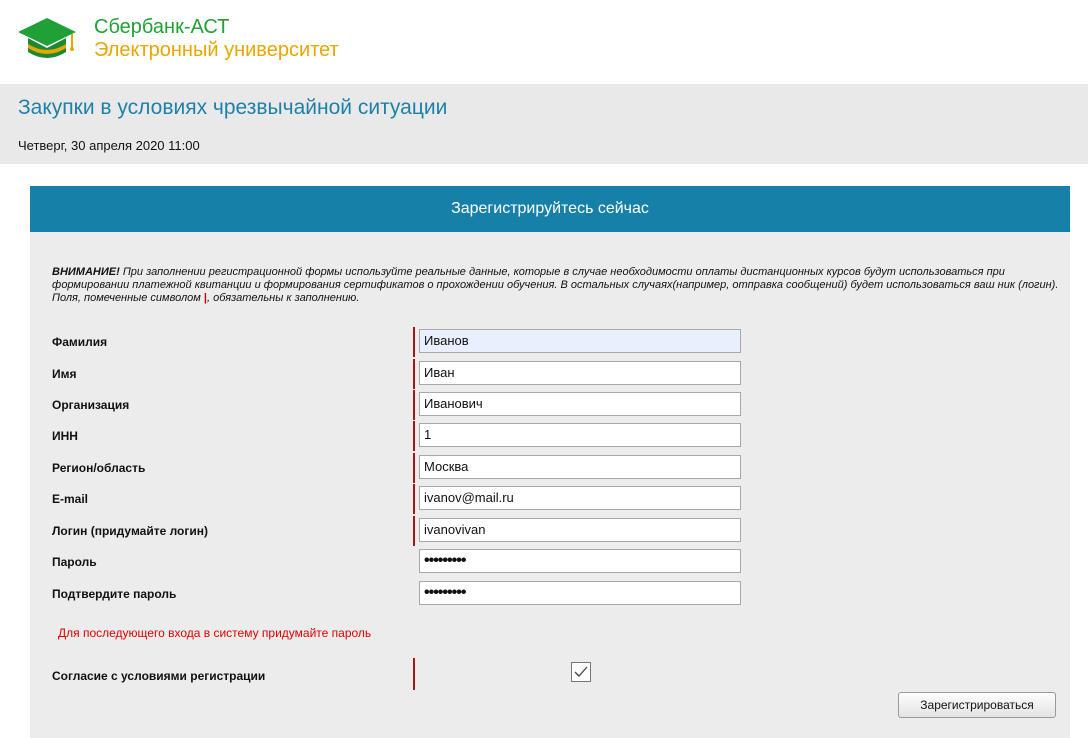  I want to click on confirm-password-input: •••••••••, so click(580, 593).